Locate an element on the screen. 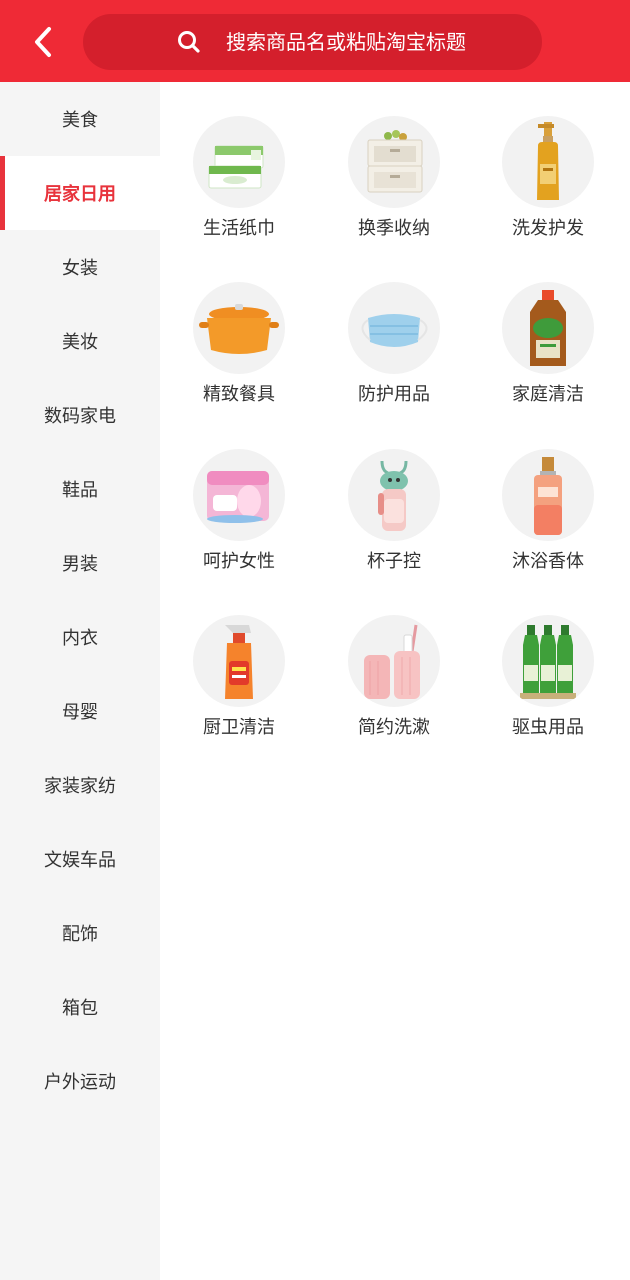 Image resolution: width=630 pixels, height=1280 pixels. toothbrush-cup-icon is located at coordinates (394, 661).